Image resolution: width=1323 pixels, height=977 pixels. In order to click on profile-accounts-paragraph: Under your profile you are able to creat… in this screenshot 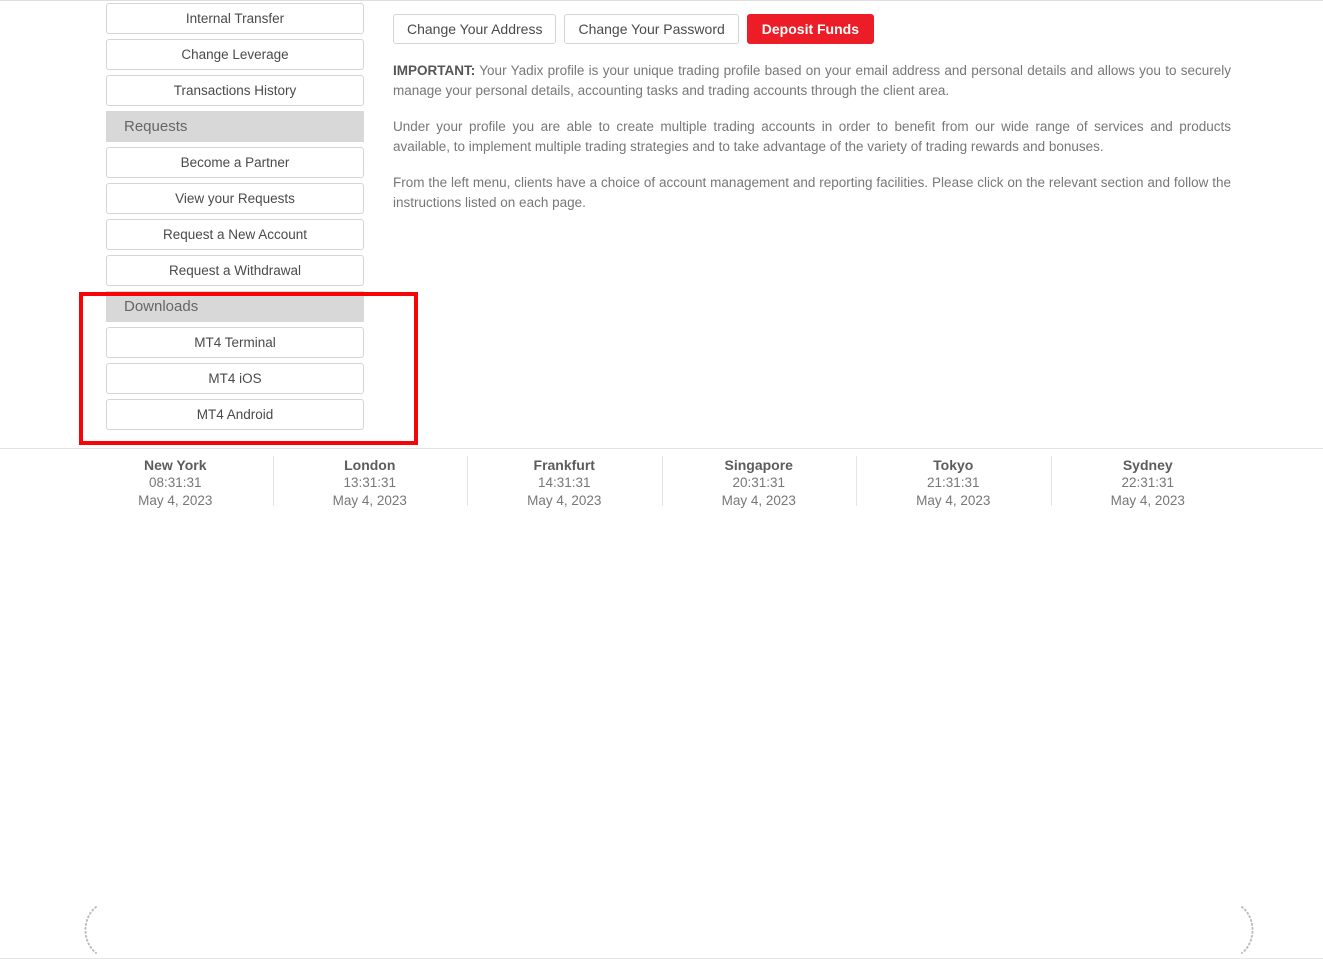, I will do `click(812, 136)`.